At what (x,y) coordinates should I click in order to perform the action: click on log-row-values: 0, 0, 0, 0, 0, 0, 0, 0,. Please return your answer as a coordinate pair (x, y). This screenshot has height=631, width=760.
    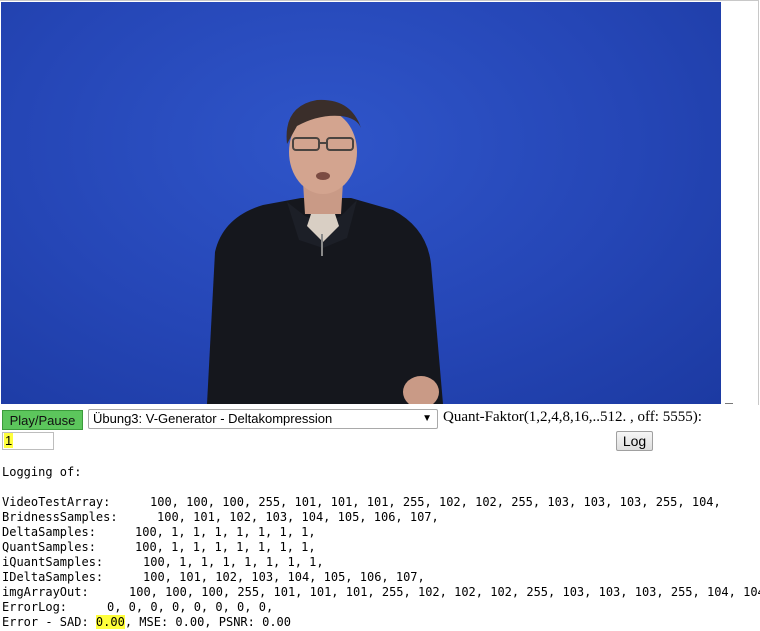
    Looking at the image, I should click on (190, 607).